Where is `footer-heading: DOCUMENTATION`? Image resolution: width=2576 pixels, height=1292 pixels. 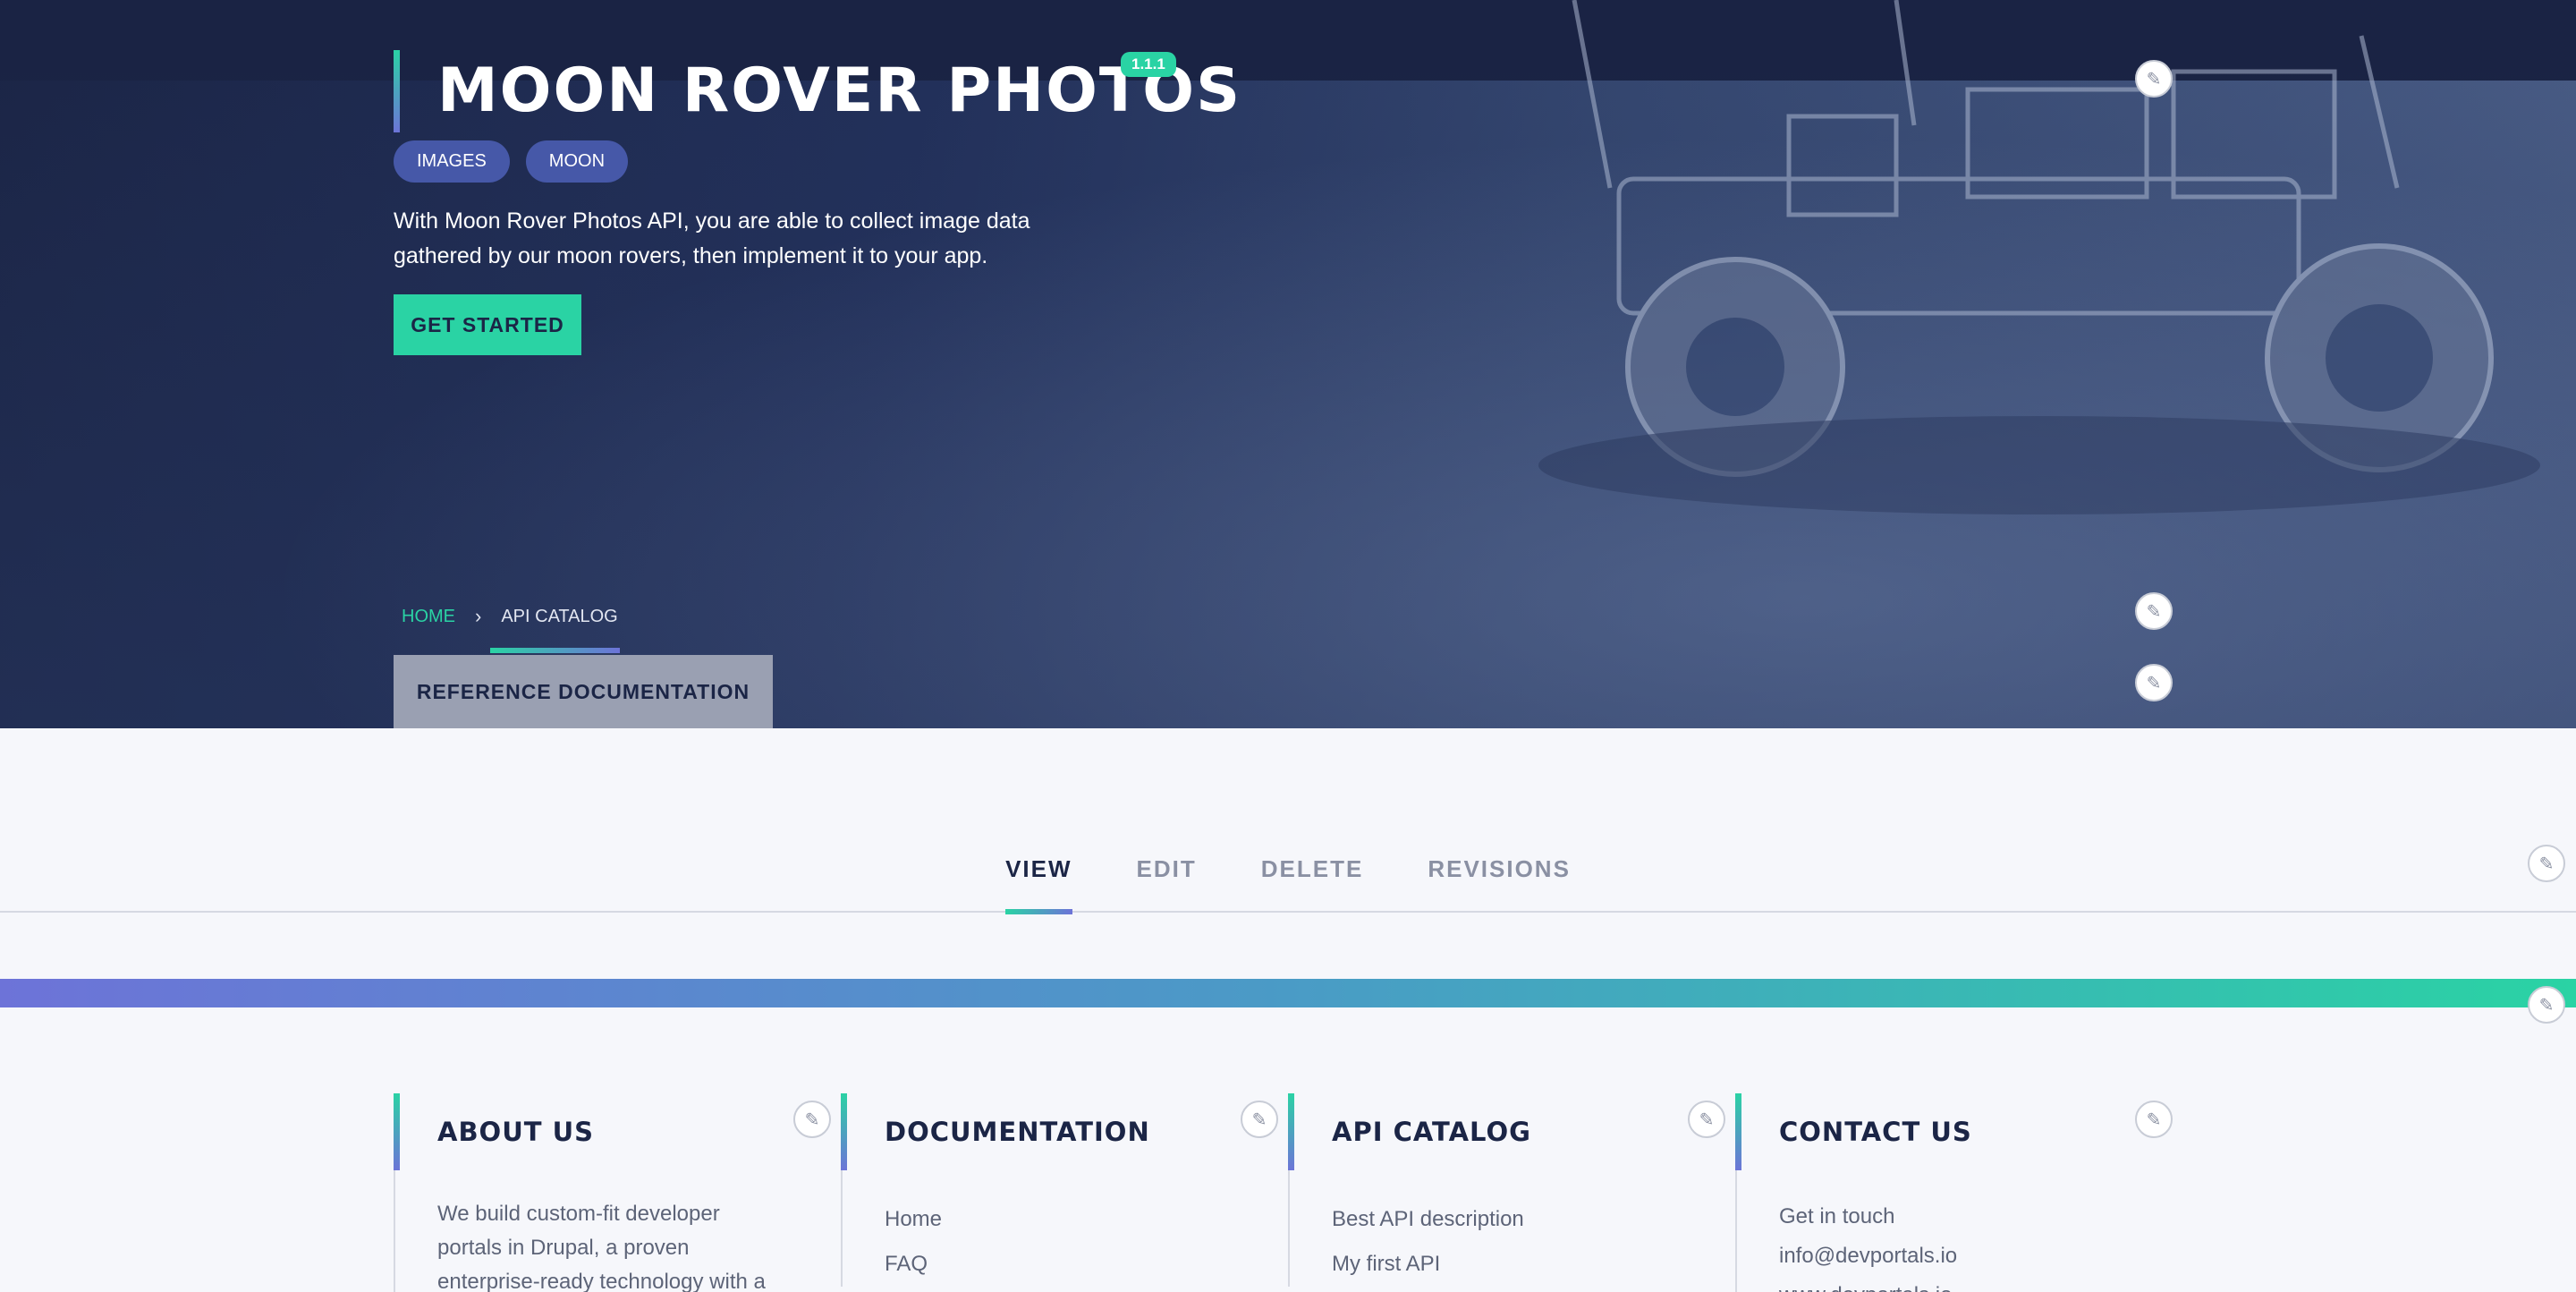 footer-heading: DOCUMENTATION is located at coordinates (1037, 1132).